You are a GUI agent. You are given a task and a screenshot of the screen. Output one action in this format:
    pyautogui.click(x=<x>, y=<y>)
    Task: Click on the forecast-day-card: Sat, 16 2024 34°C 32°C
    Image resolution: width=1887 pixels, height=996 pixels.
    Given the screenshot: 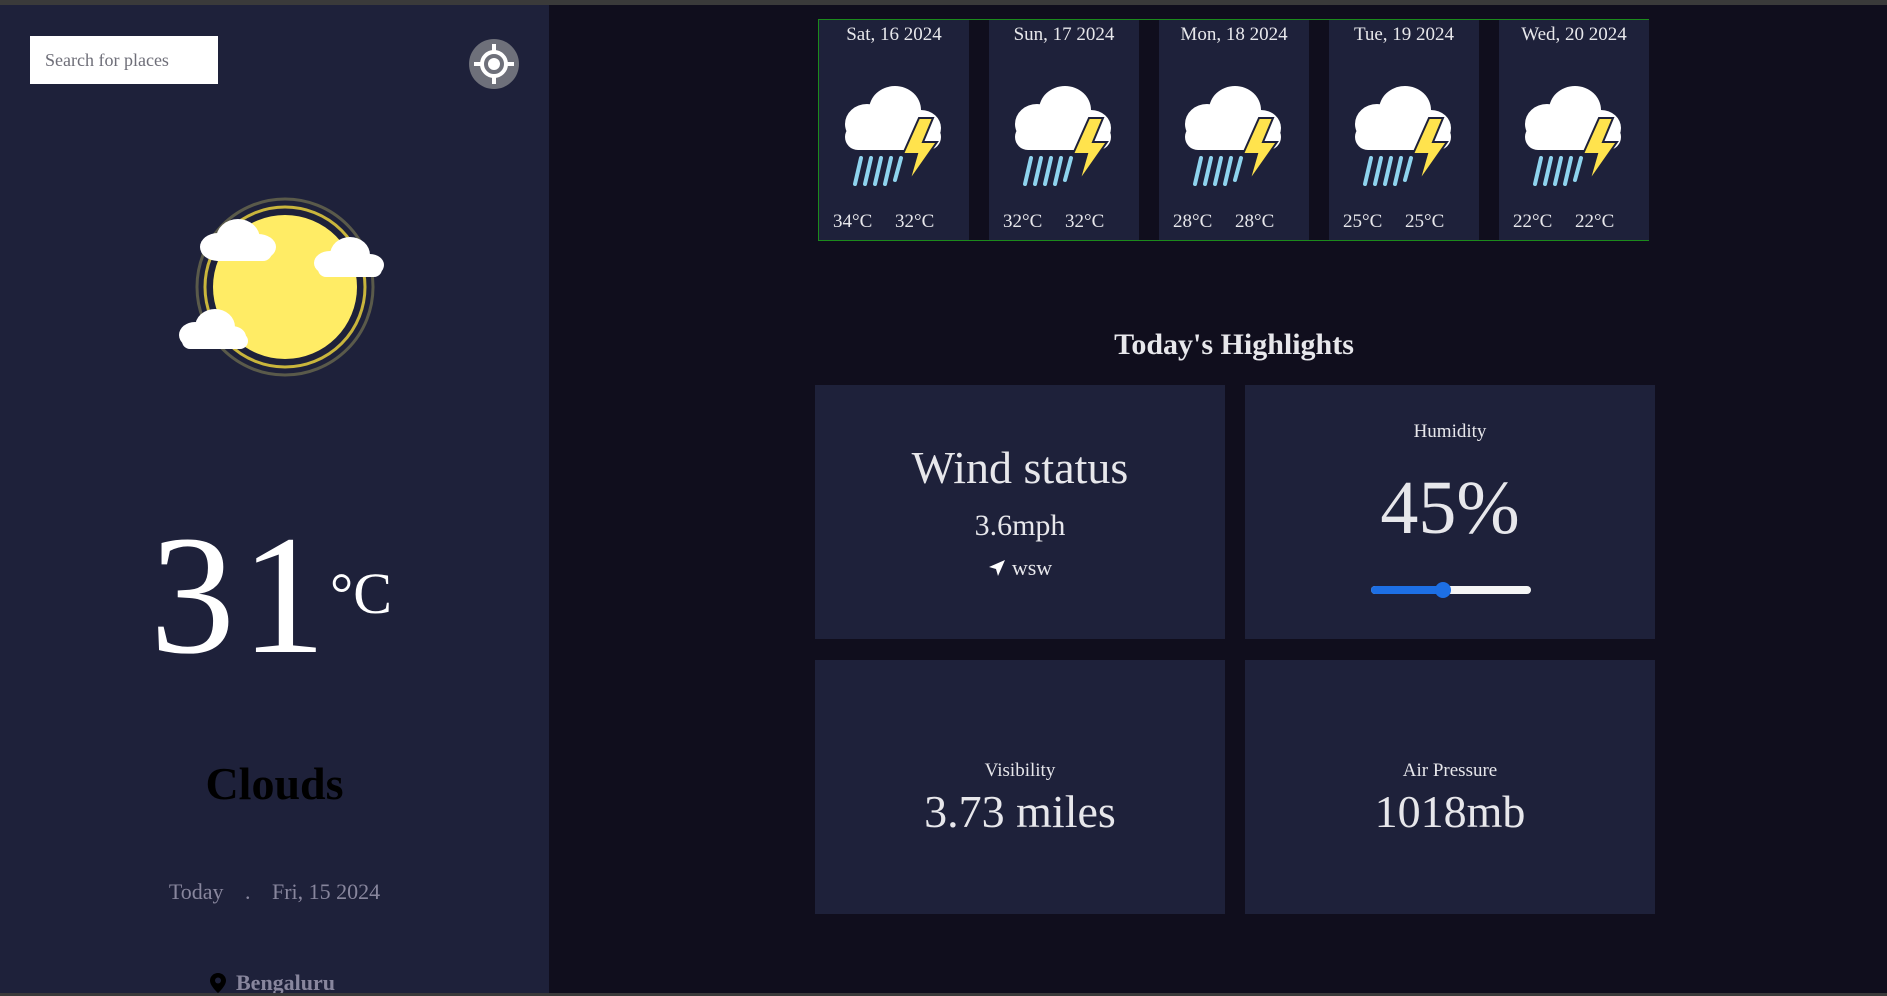 What is the action you would take?
    pyautogui.click(x=894, y=130)
    